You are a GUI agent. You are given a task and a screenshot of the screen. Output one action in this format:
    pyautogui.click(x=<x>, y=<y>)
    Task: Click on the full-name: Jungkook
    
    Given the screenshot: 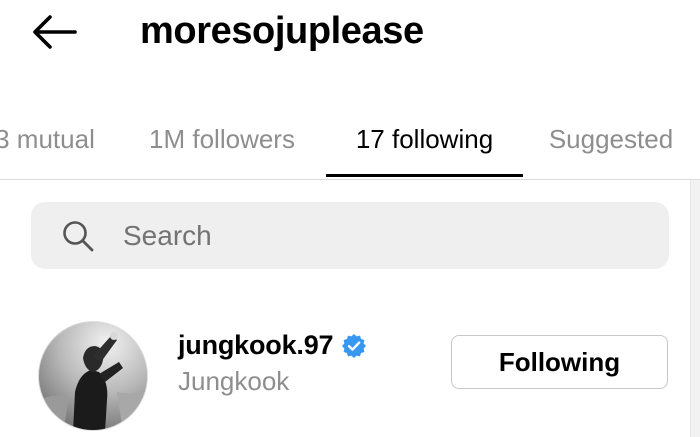 What is the action you would take?
    pyautogui.click(x=234, y=381)
    